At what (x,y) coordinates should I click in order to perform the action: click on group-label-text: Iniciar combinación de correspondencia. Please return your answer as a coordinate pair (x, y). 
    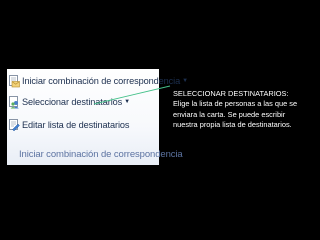
    Looking at the image, I should click on (101, 154).